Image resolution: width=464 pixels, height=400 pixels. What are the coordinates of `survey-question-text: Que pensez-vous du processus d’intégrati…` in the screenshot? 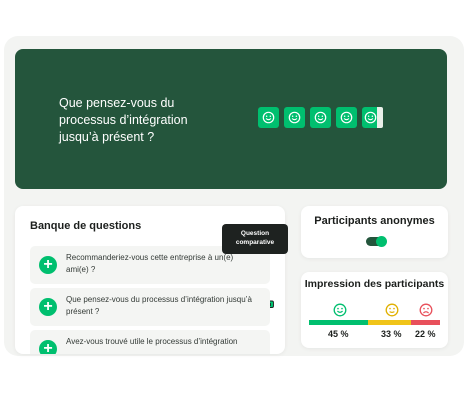 It's located at (123, 120).